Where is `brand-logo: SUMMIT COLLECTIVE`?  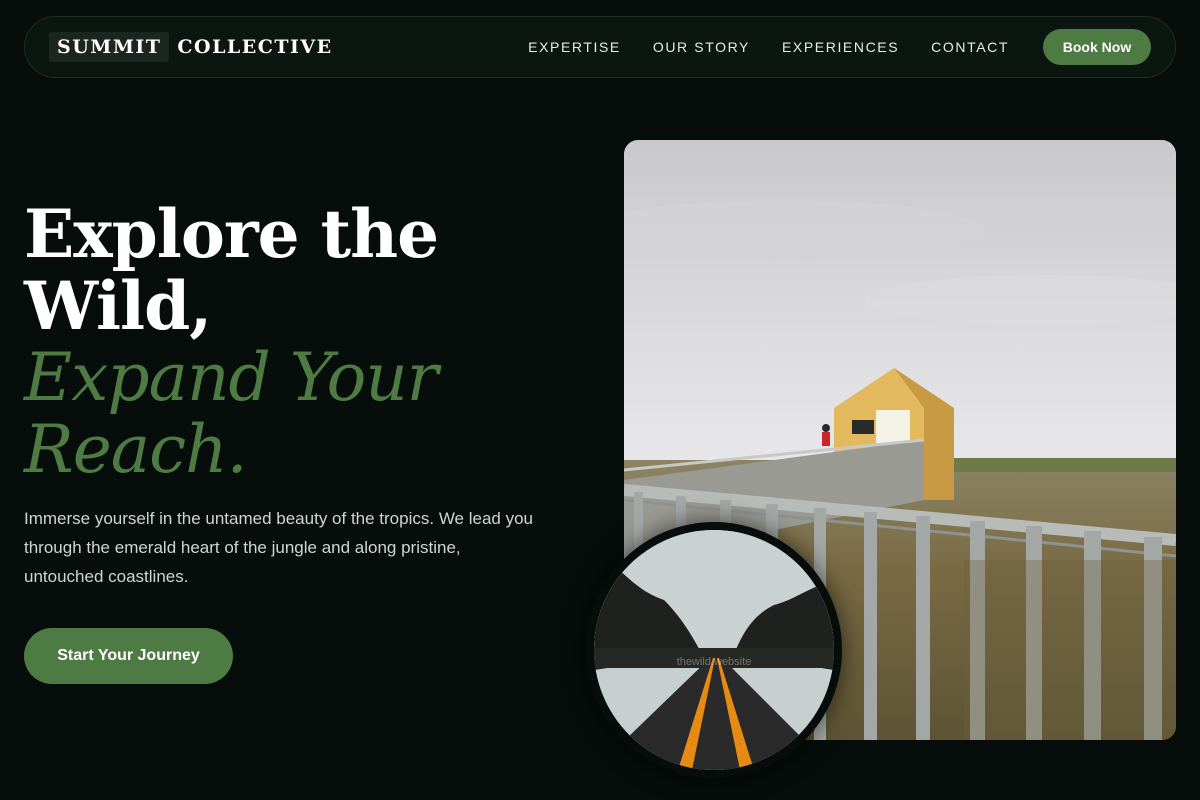
brand-logo: SUMMIT COLLECTIVE is located at coordinates (191, 47).